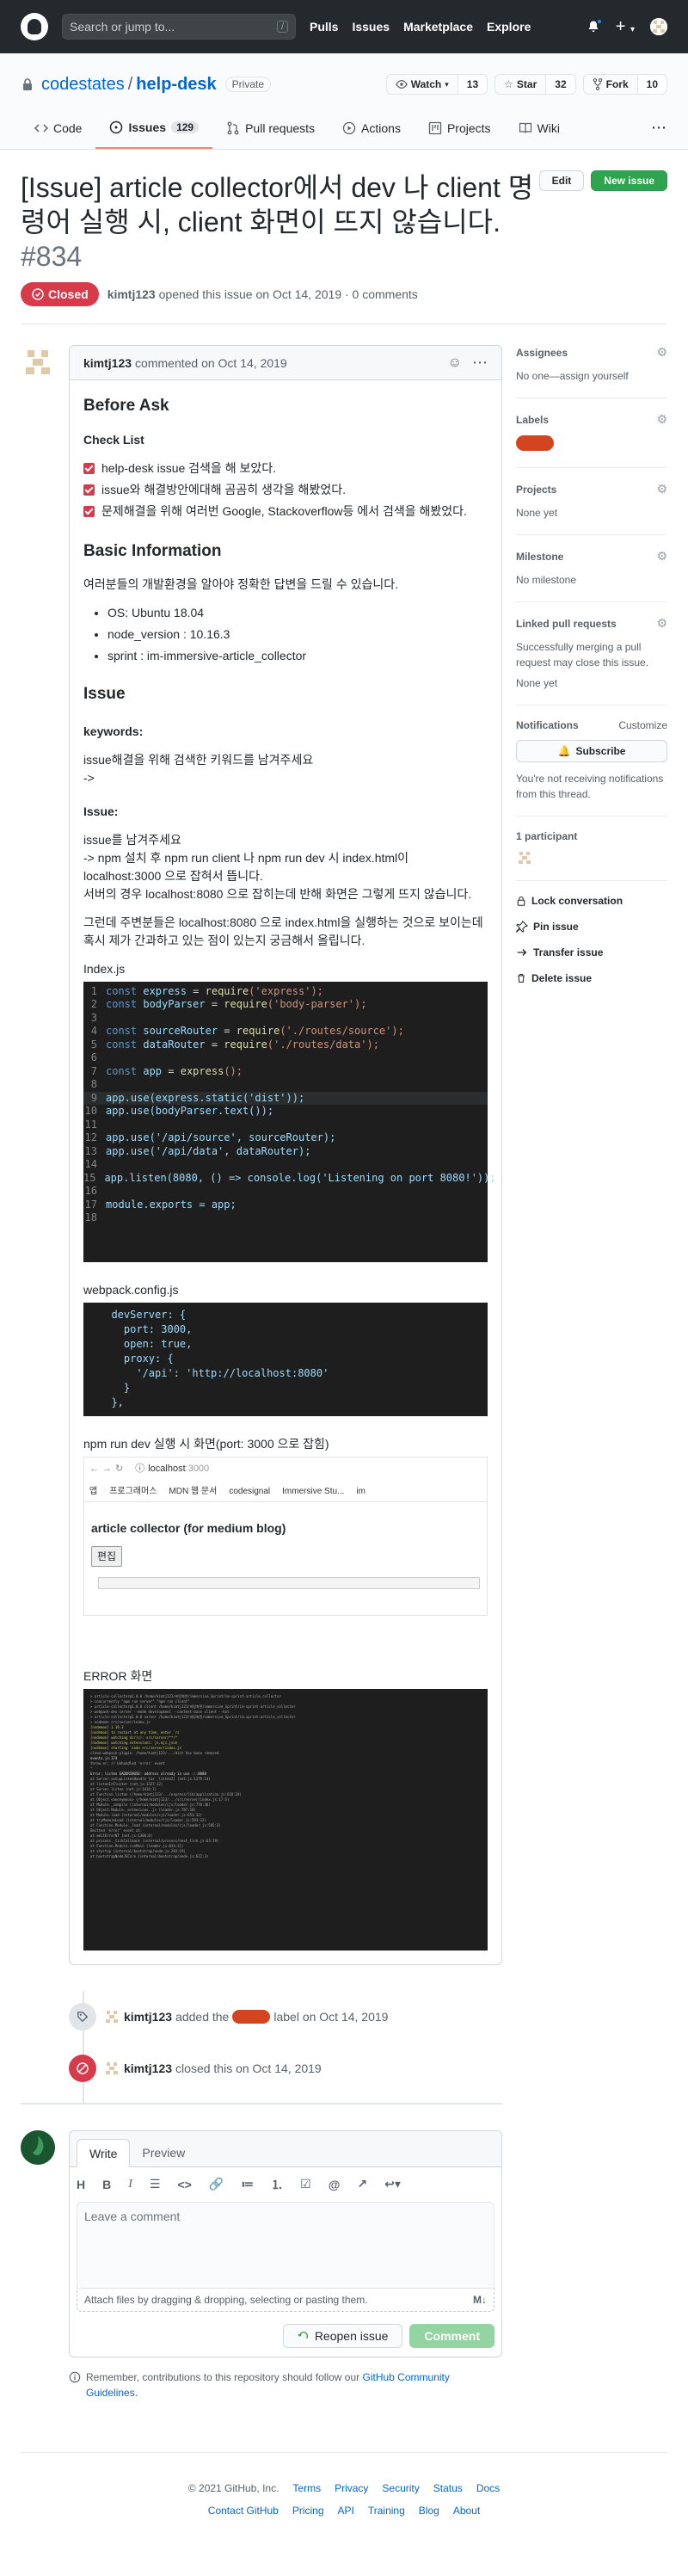 Image resolution: width=688 pixels, height=2576 pixels. Describe the element at coordinates (480, 363) in the screenshot. I see `comment-options-kebab-icon: ⋯` at that location.